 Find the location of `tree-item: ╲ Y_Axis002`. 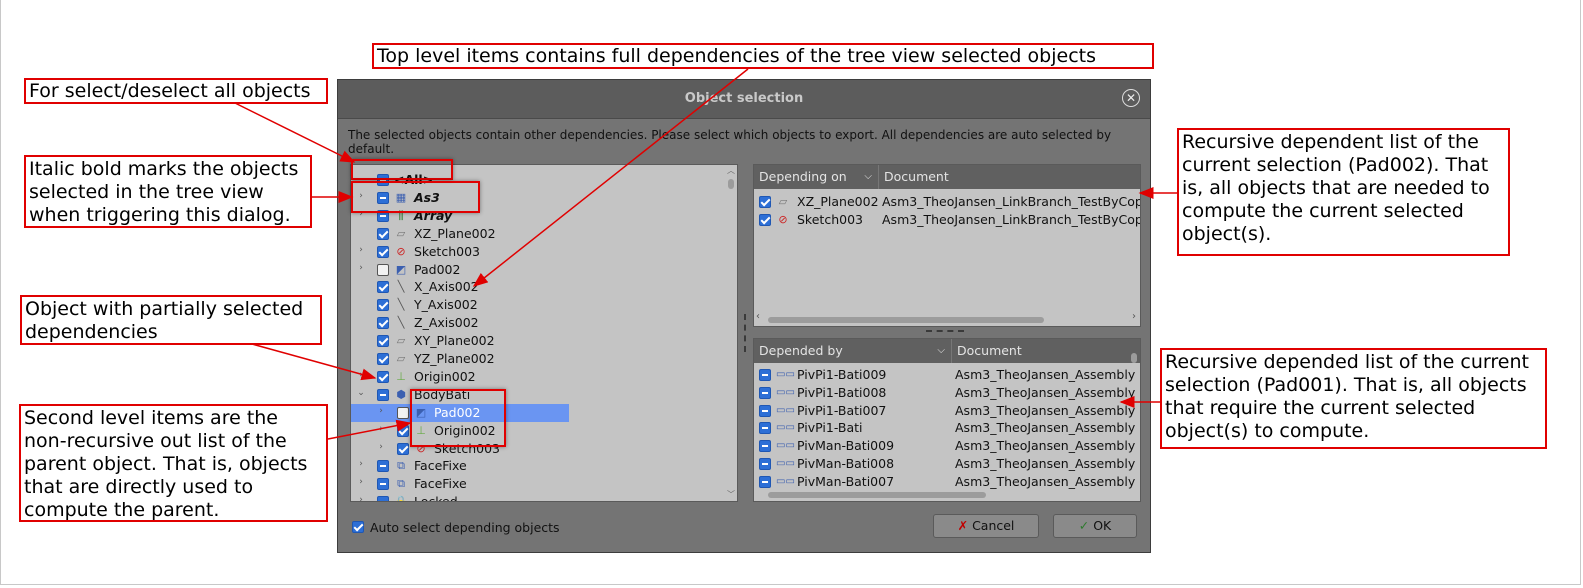

tree-item: ╲ Y_Axis002 is located at coordinates (536, 305).